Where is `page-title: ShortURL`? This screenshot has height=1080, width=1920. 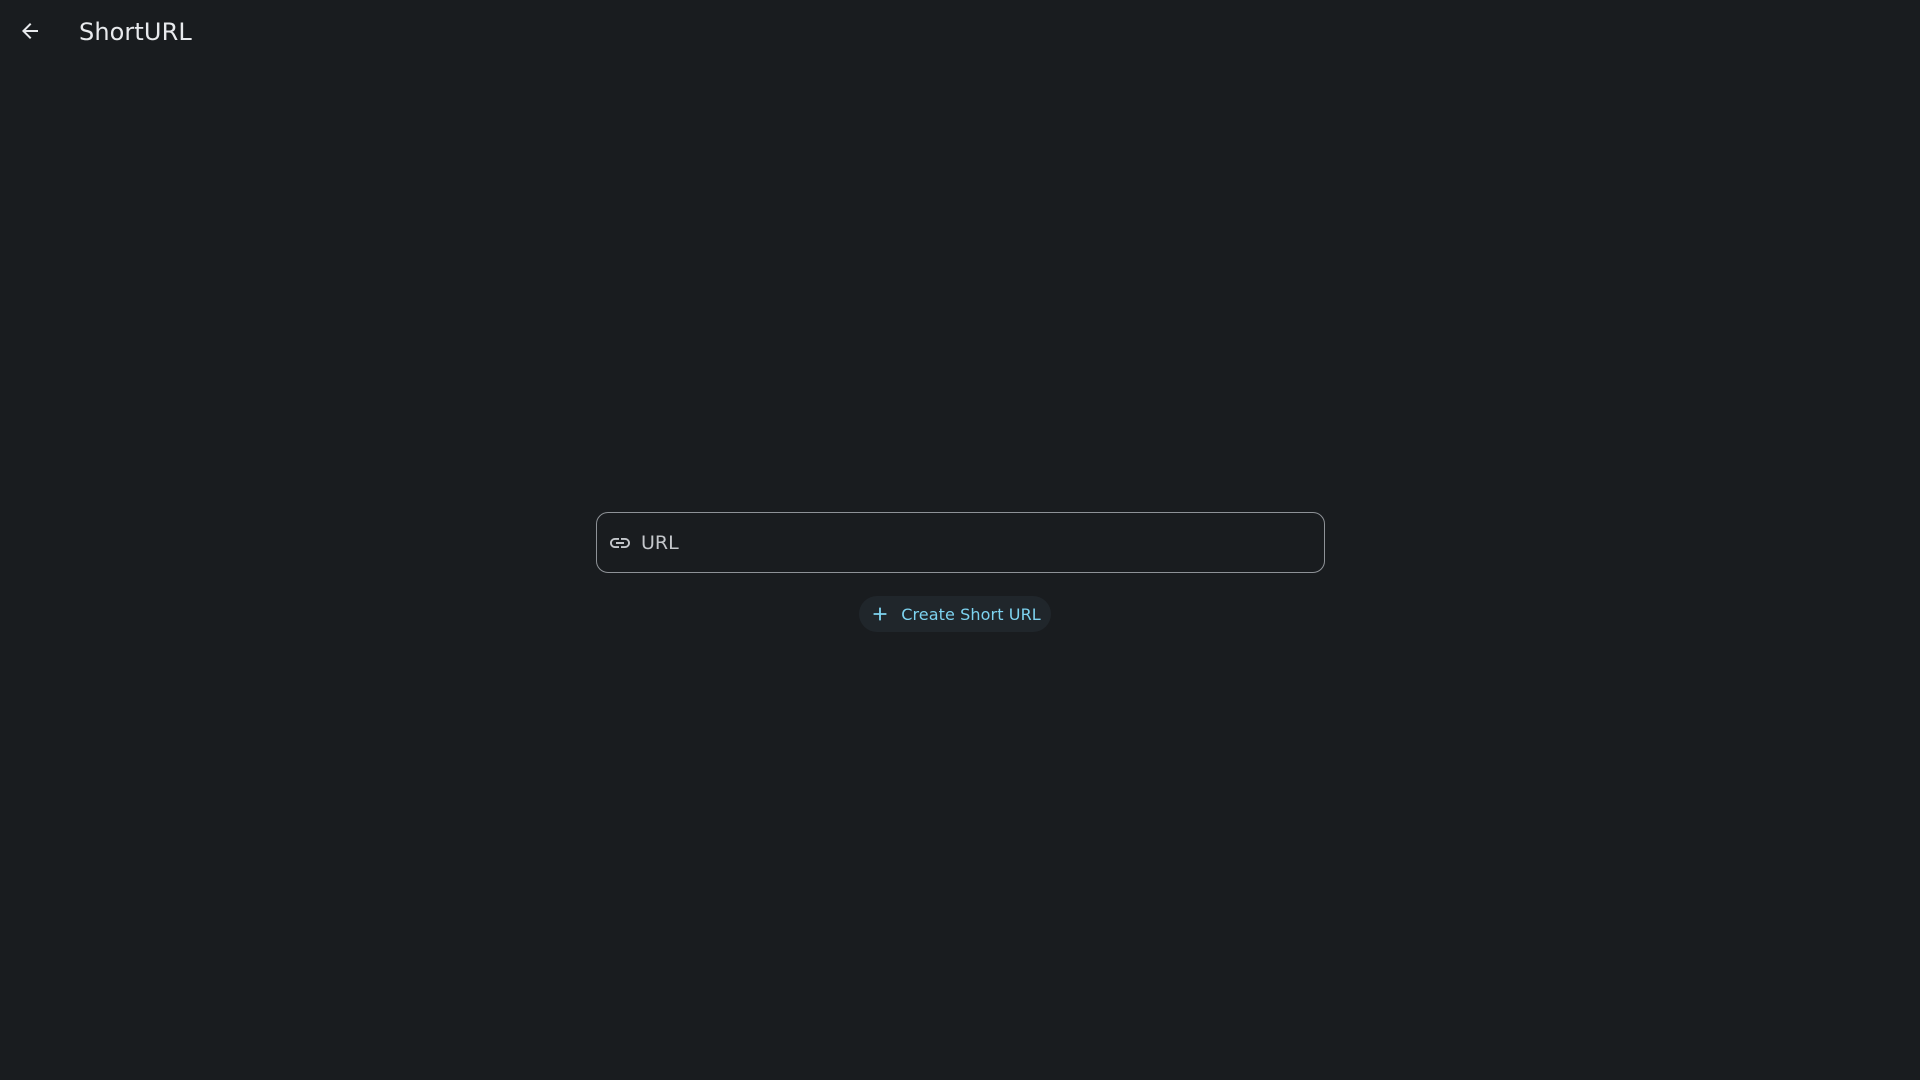 page-title: ShortURL is located at coordinates (135, 32).